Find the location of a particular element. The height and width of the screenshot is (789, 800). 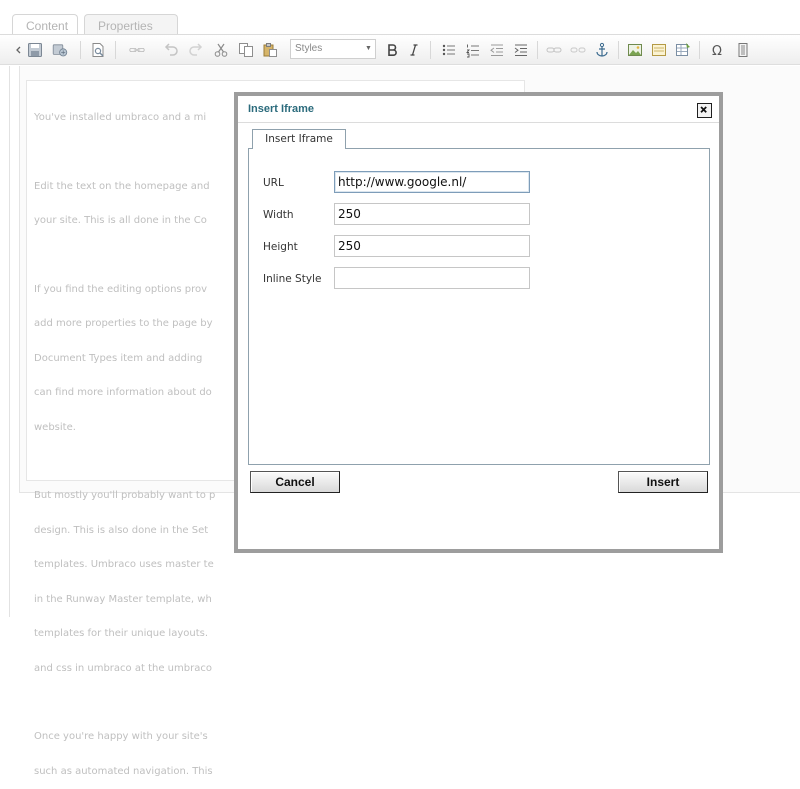

width-field is located at coordinates (432, 214).